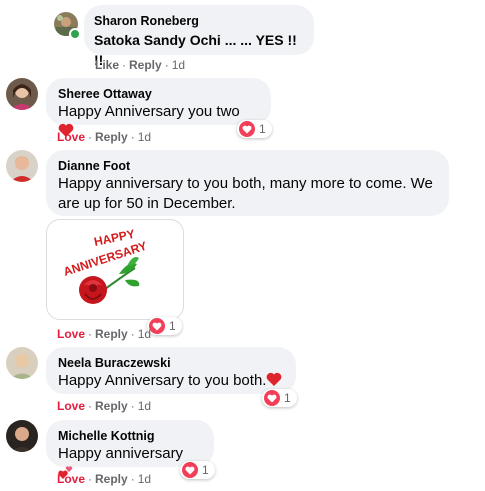 This screenshot has width=485, height=491. What do you see at coordinates (171, 363) in the screenshot?
I see `comment-author: Neela Buraczewski` at bounding box center [171, 363].